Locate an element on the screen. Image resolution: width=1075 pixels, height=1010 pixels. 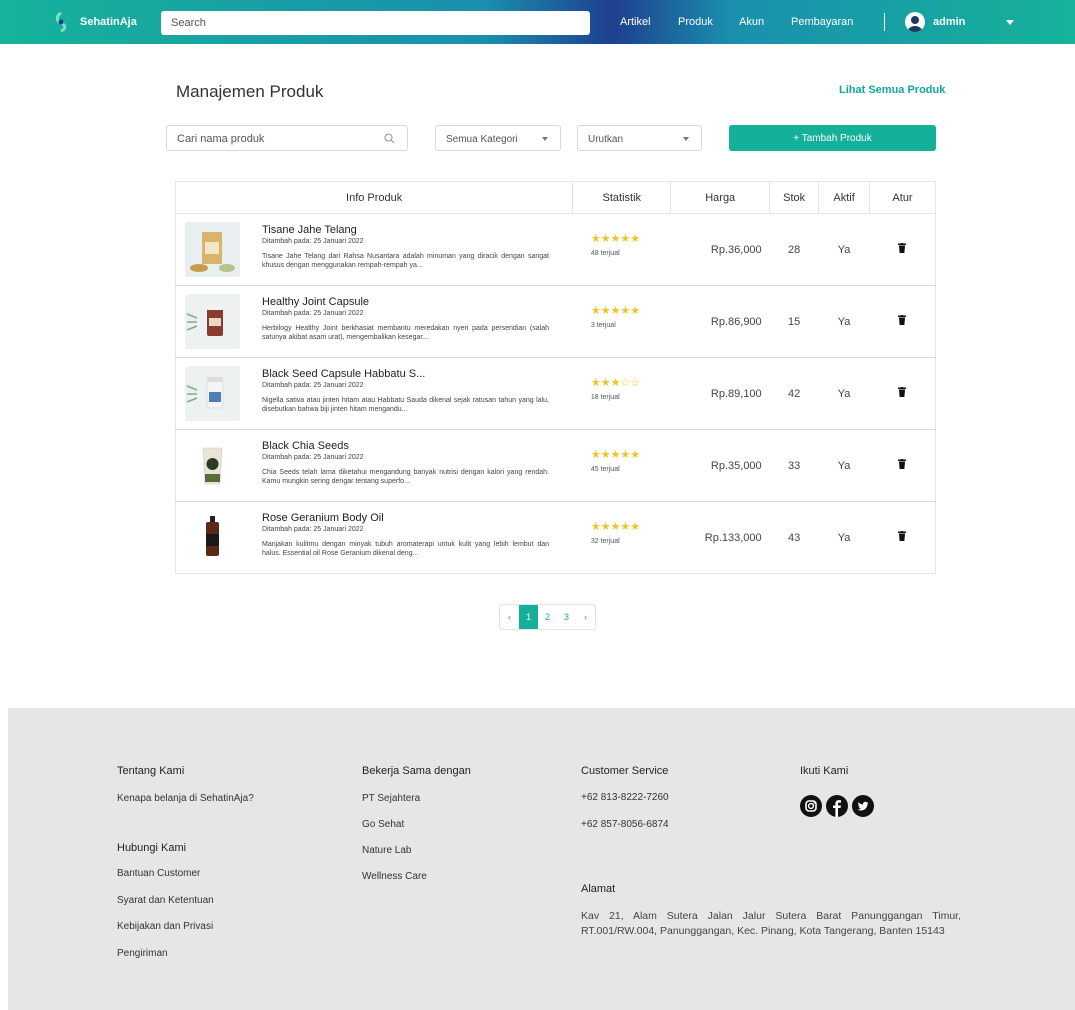
sold-count: 48 terjual is located at coordinates (605, 253).